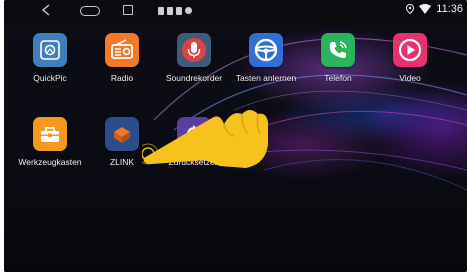 The image size is (467, 276). What do you see at coordinates (194, 78) in the screenshot?
I see `app-label: Soundrekorder` at bounding box center [194, 78].